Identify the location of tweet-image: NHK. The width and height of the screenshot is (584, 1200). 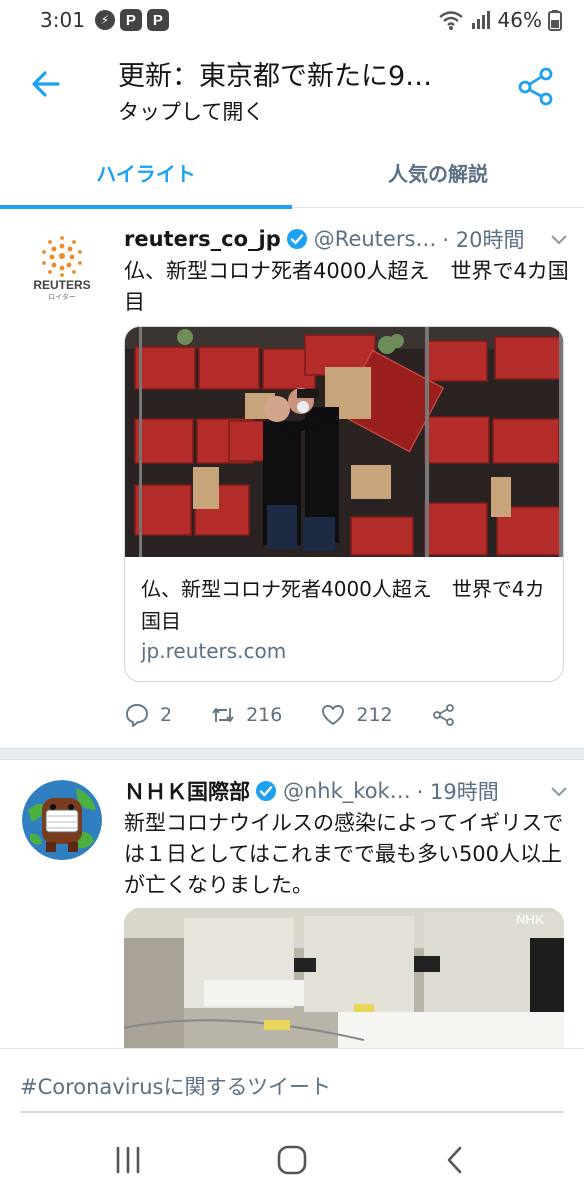
(344, 979).